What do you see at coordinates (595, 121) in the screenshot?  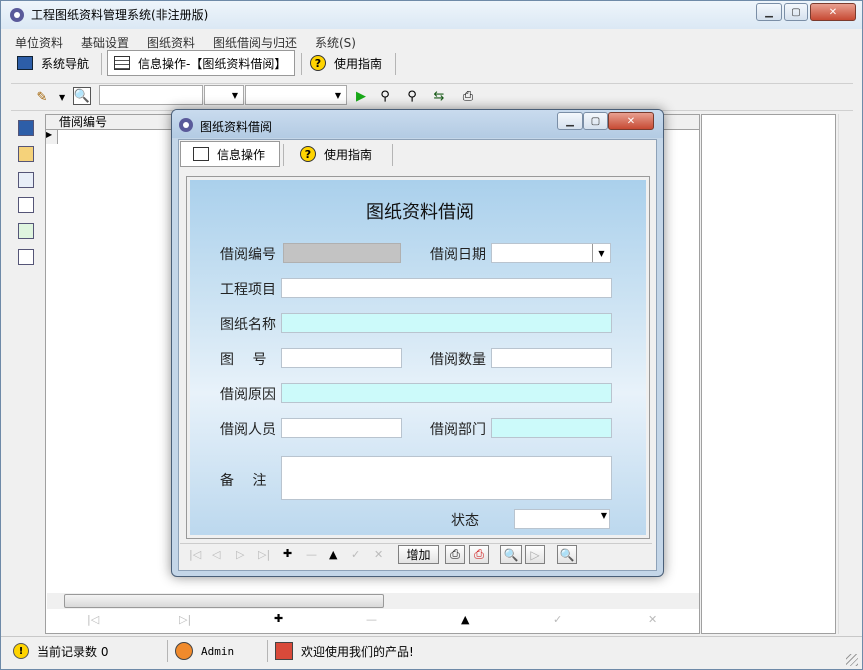 I see `dialog-maximize-button: ▢` at bounding box center [595, 121].